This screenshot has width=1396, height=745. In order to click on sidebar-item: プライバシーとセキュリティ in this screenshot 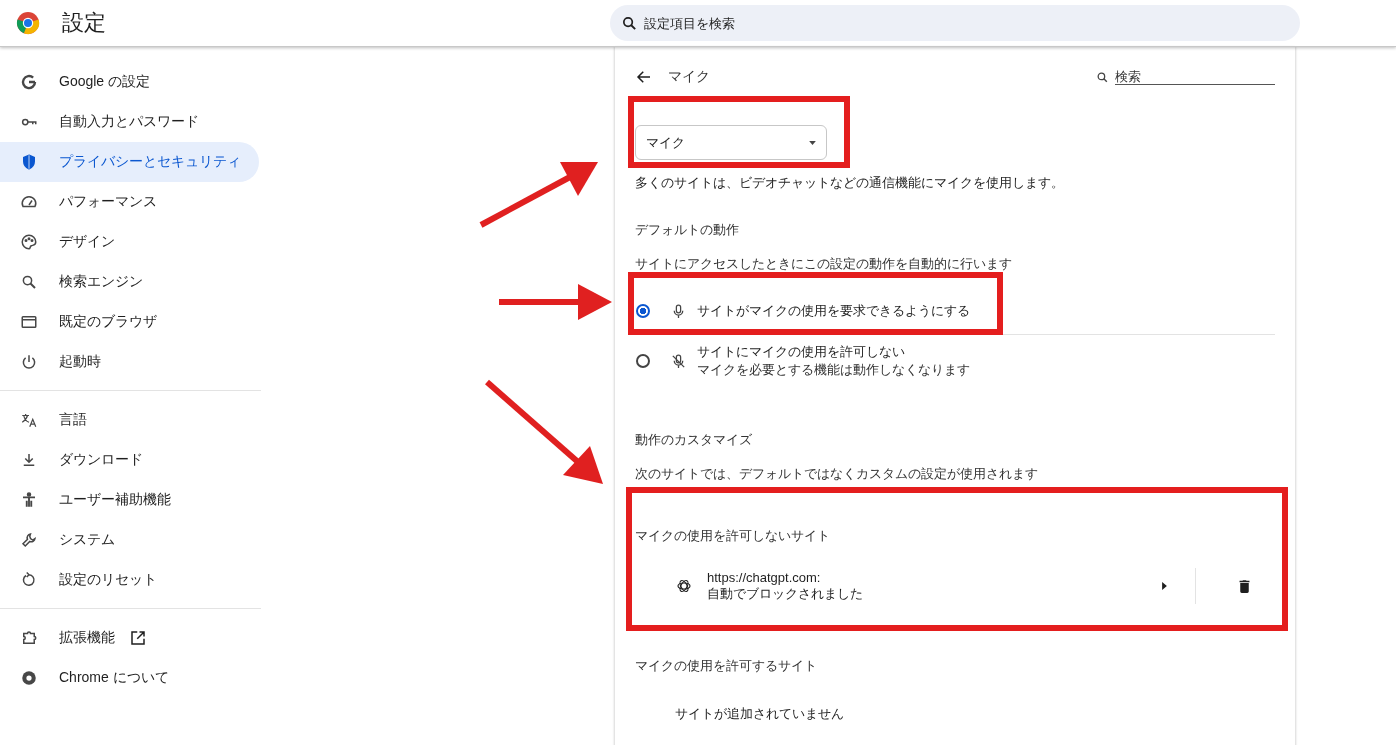, I will do `click(129, 162)`.